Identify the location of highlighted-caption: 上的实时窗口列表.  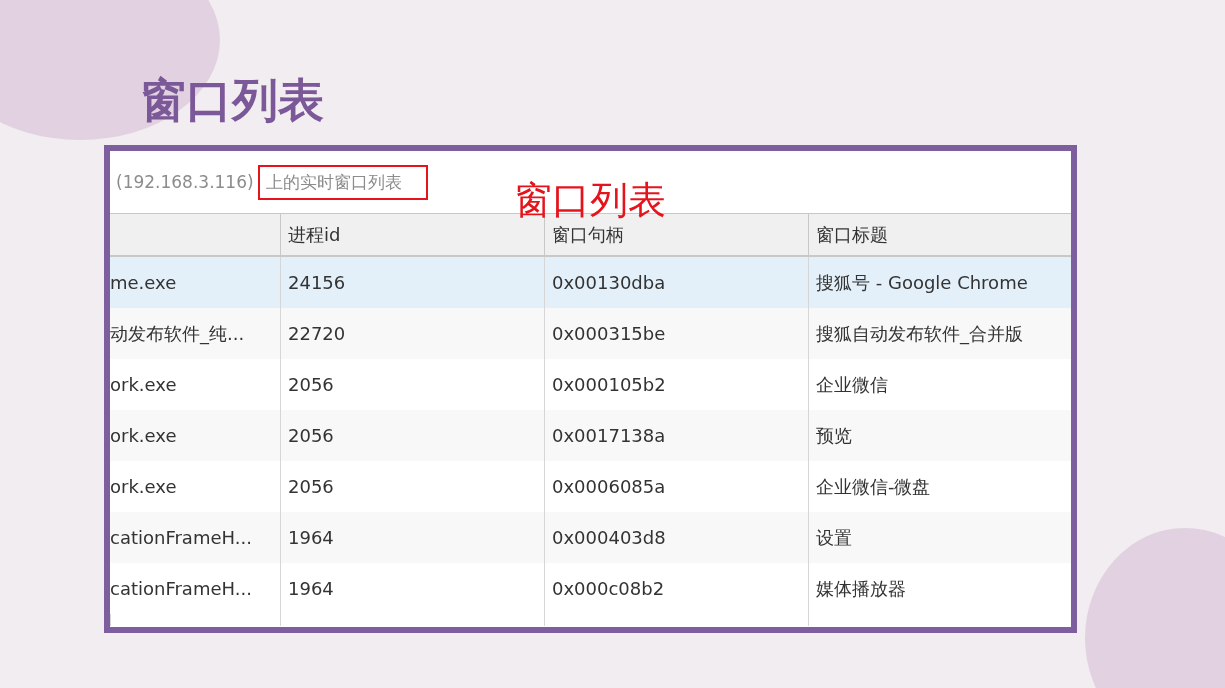
(342, 182).